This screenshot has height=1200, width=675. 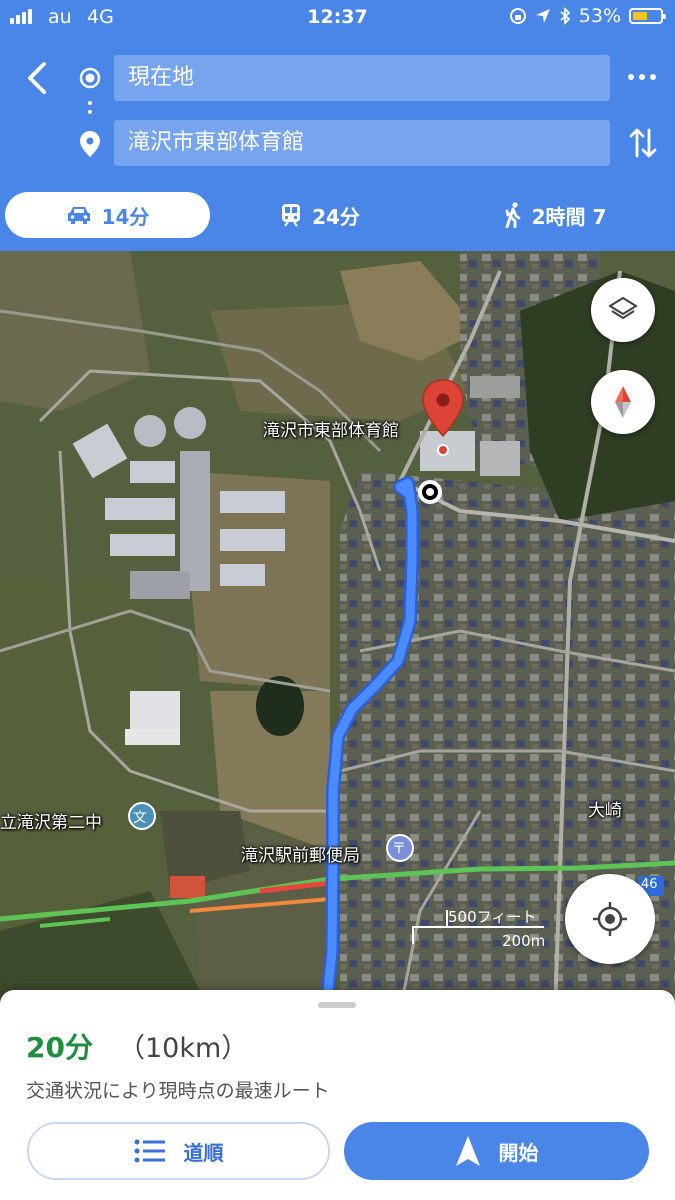 What do you see at coordinates (467, 1151) in the screenshot?
I see `navigation-arrow-icon` at bounding box center [467, 1151].